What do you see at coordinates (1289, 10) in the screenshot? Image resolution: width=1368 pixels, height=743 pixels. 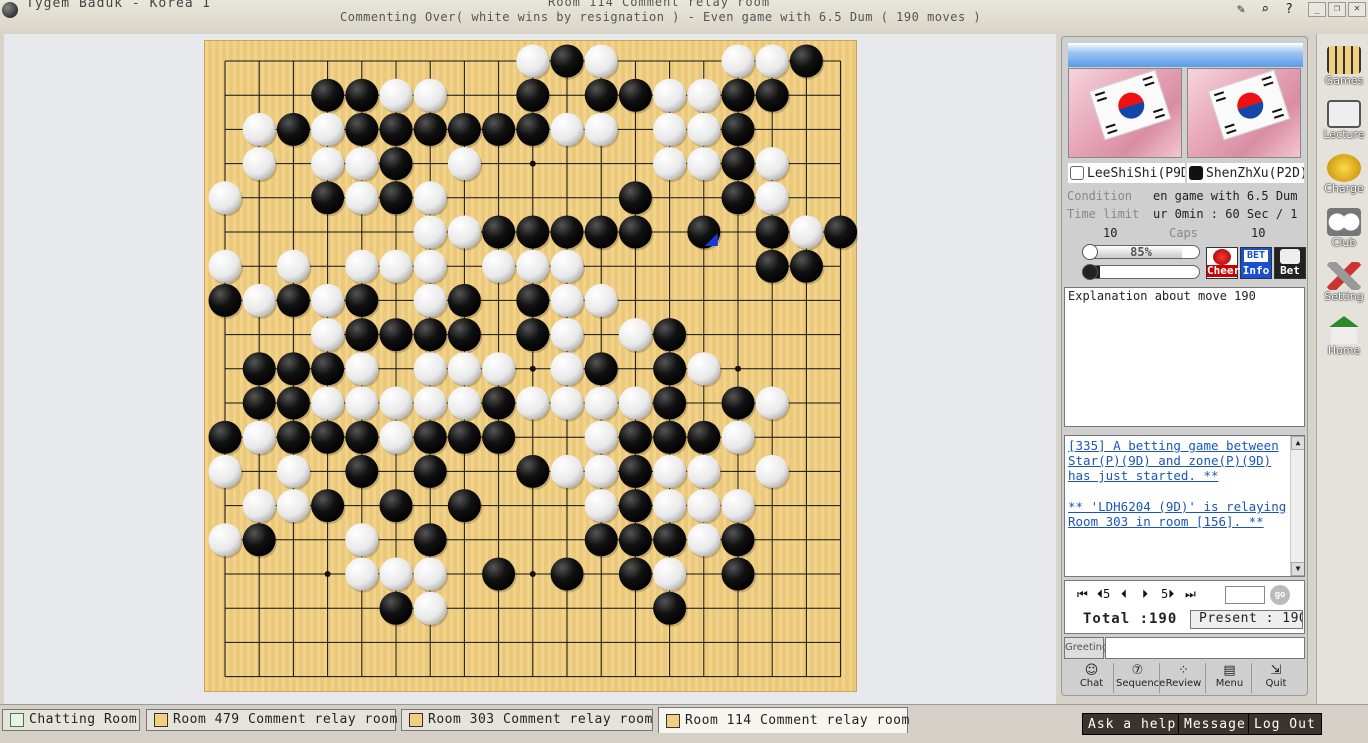 I see `help-bulb-icon: ?` at bounding box center [1289, 10].